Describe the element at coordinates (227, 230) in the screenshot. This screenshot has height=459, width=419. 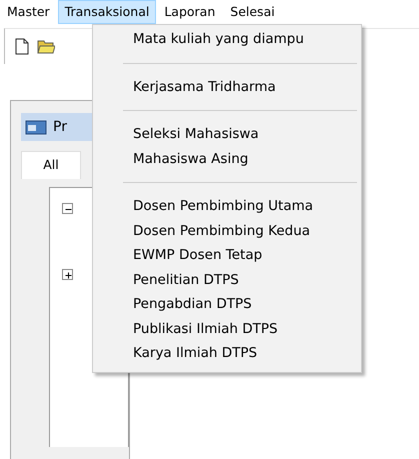
I see `menu-option: Dosen Pembimbing Kedua` at that location.